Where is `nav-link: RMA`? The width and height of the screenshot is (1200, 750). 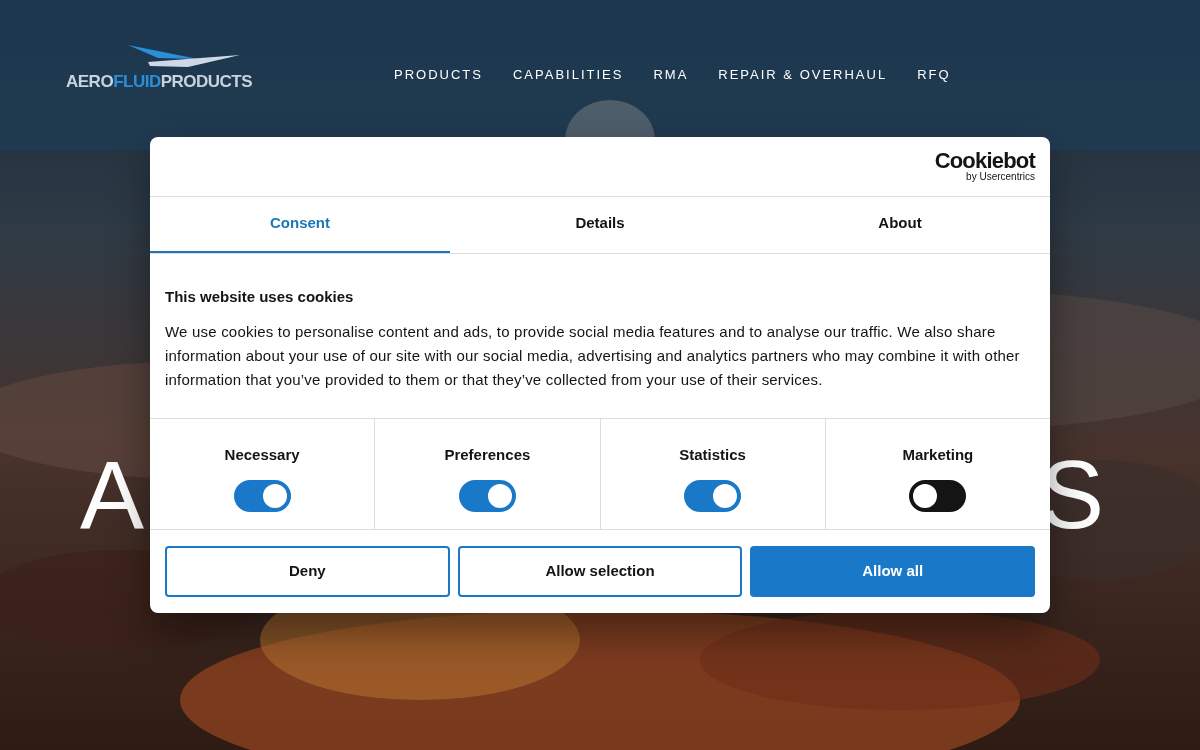 nav-link: RMA is located at coordinates (671, 75).